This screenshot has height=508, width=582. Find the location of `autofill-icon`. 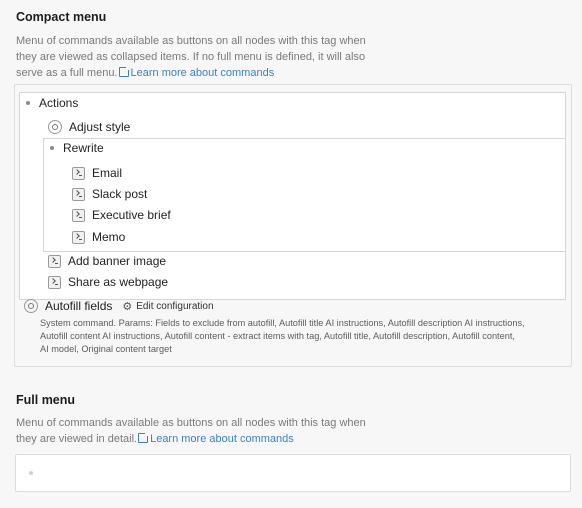

autofill-icon is located at coordinates (31, 306).